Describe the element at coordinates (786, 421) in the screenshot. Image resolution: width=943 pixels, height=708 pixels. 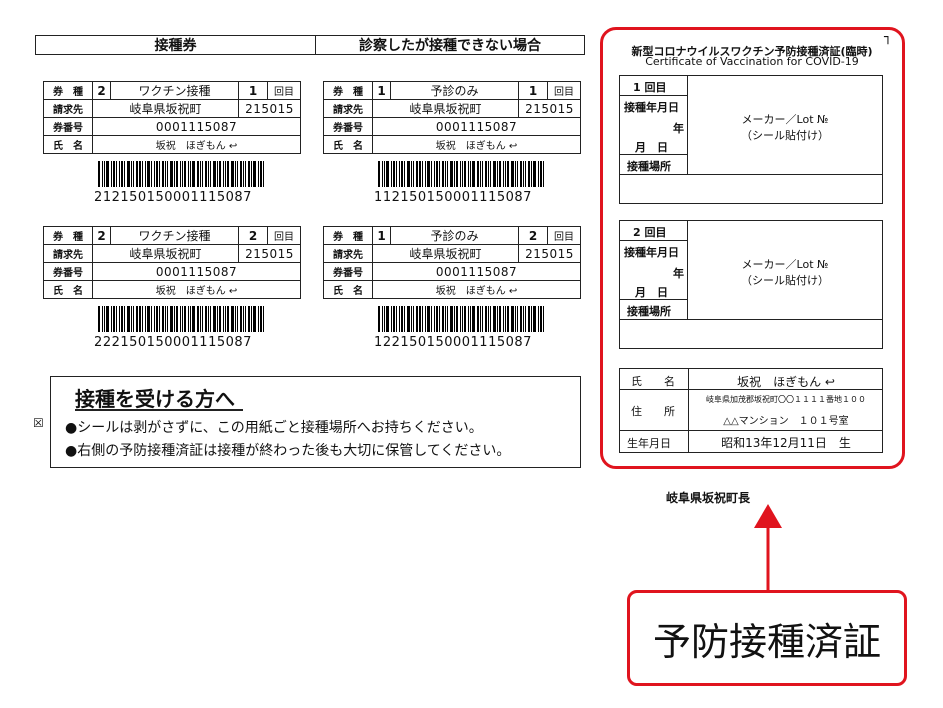
I see `address-line-2: △△マンション １０１号室` at that location.